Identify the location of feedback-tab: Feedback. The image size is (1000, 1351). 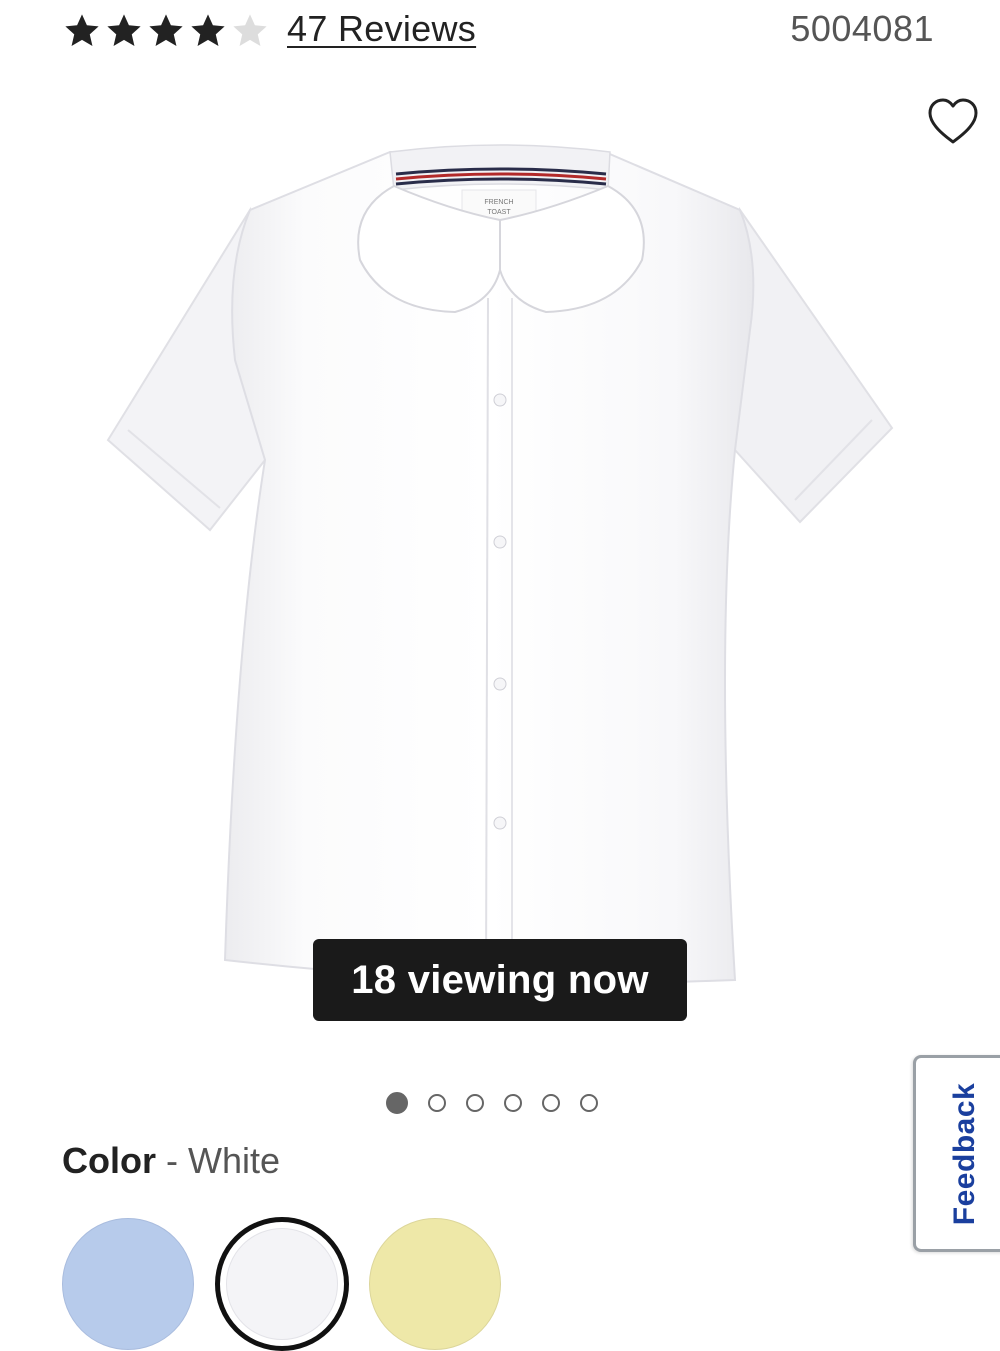
(956, 1153).